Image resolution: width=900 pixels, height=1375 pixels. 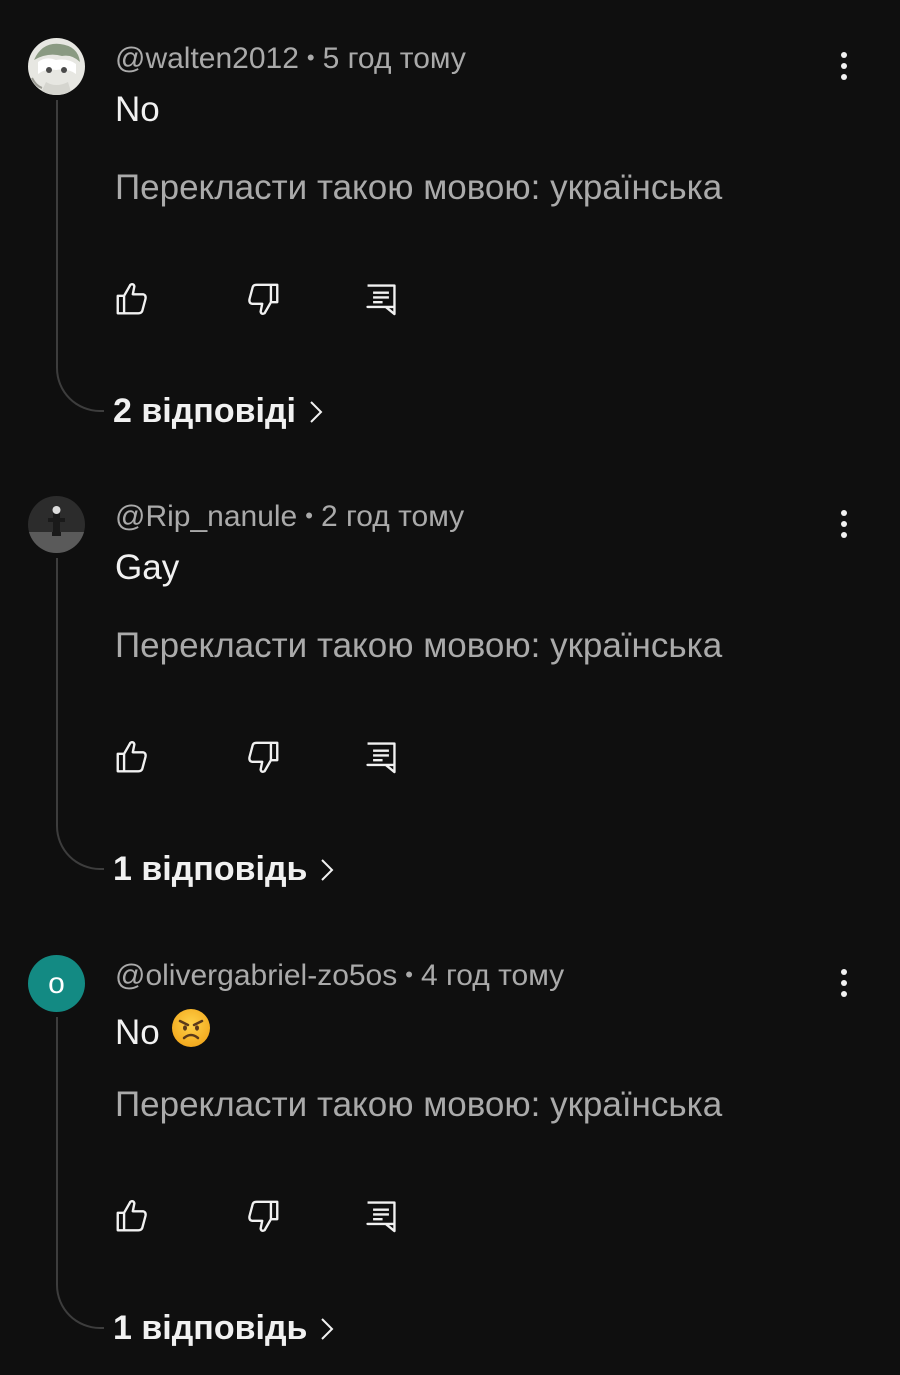 What do you see at coordinates (206, 516) in the screenshot?
I see `author-name: @Rip_nanule` at bounding box center [206, 516].